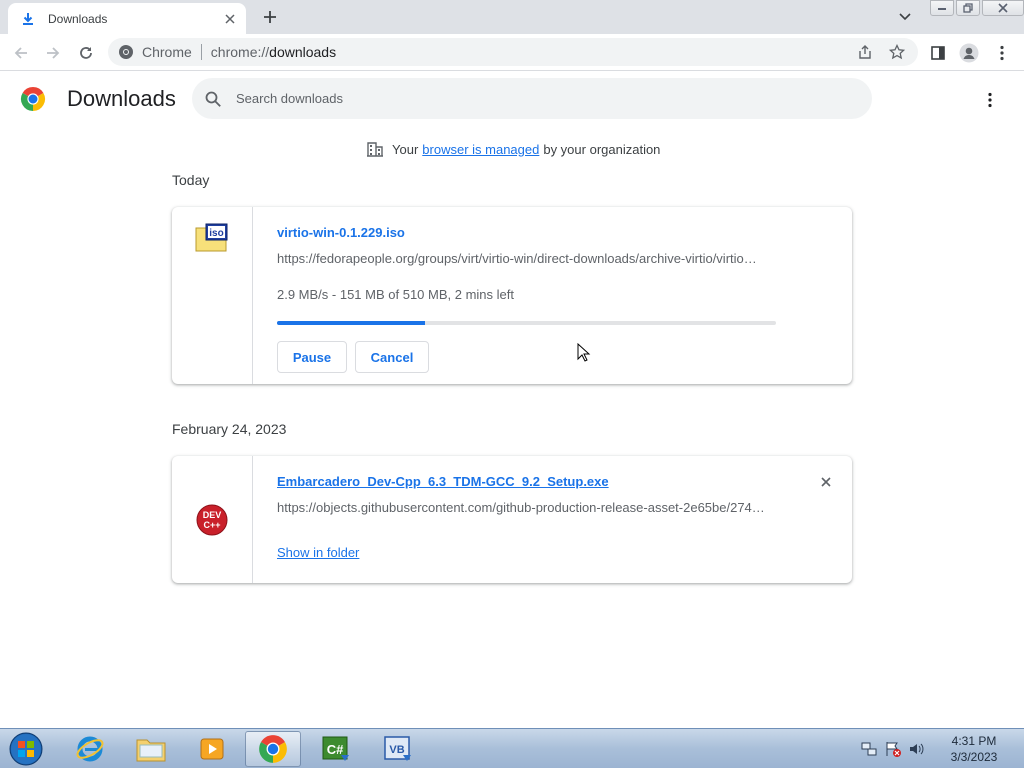 The image size is (1024, 768). I want to click on svg-text: C#, so click(335, 749).